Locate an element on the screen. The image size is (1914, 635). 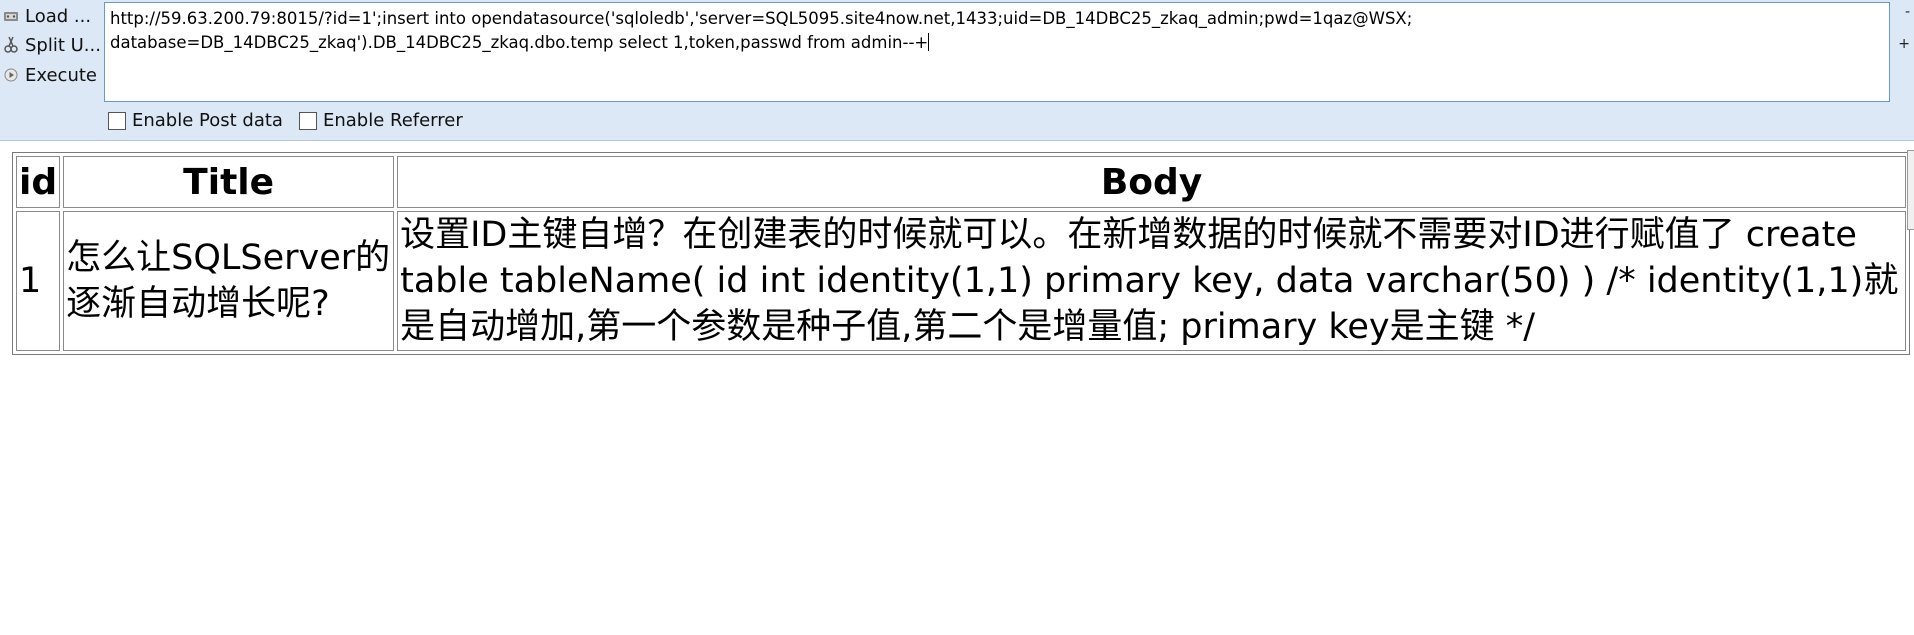
side-actions: Load ... Split U... Execute is located at coordinates (52, 50).